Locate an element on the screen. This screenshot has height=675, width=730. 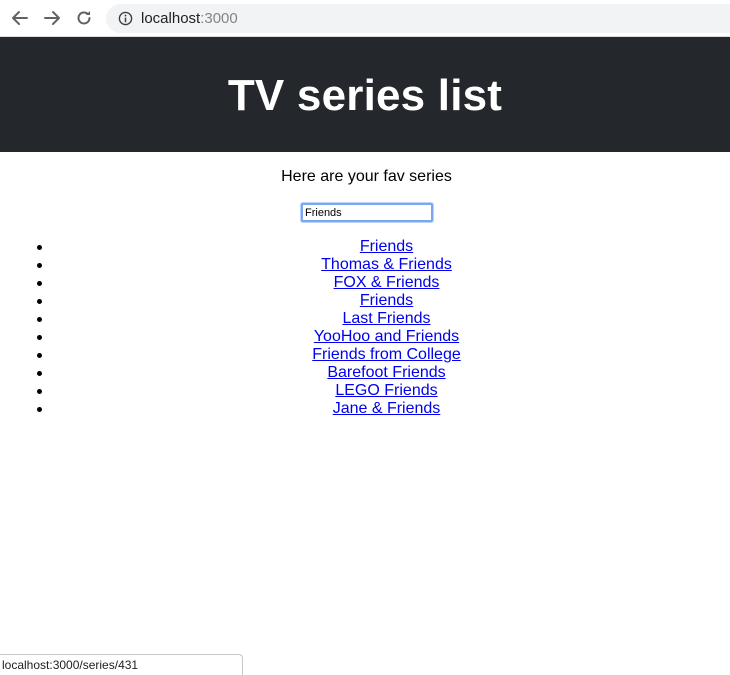
list-item: Friends from College is located at coordinates (365, 355).